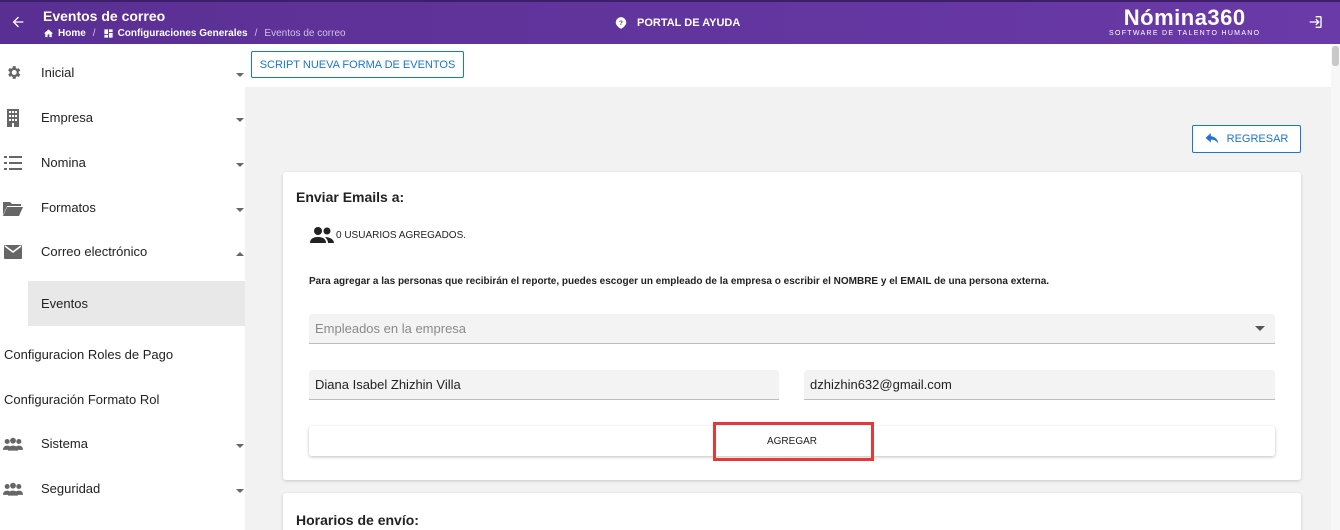  I want to click on help-icon: ?, so click(621, 23).